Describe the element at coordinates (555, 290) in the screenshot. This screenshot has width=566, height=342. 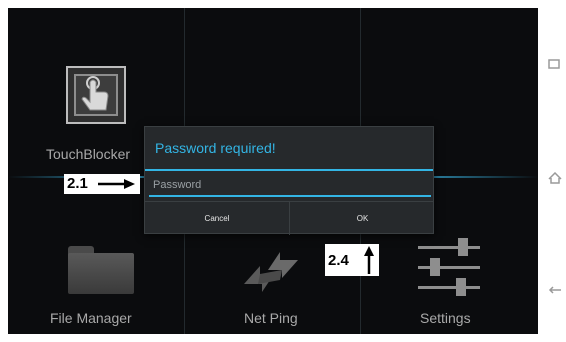
I see `back-icon` at that location.